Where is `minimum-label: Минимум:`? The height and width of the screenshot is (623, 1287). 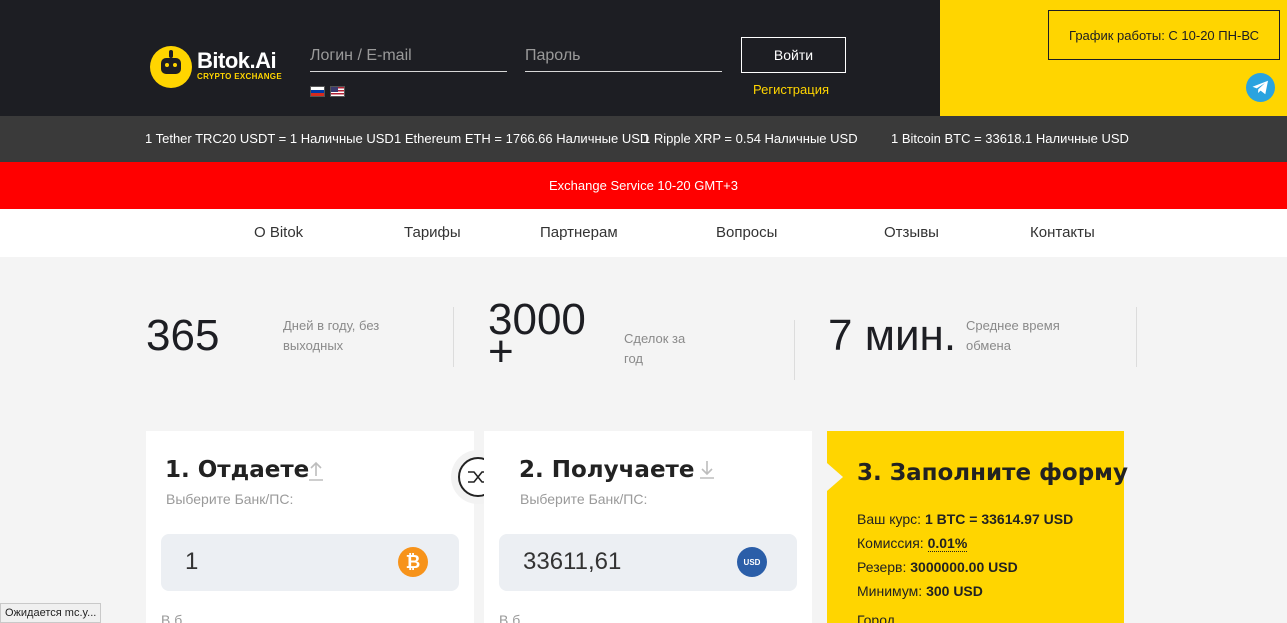
minimum-label: Минимум: is located at coordinates (890, 591).